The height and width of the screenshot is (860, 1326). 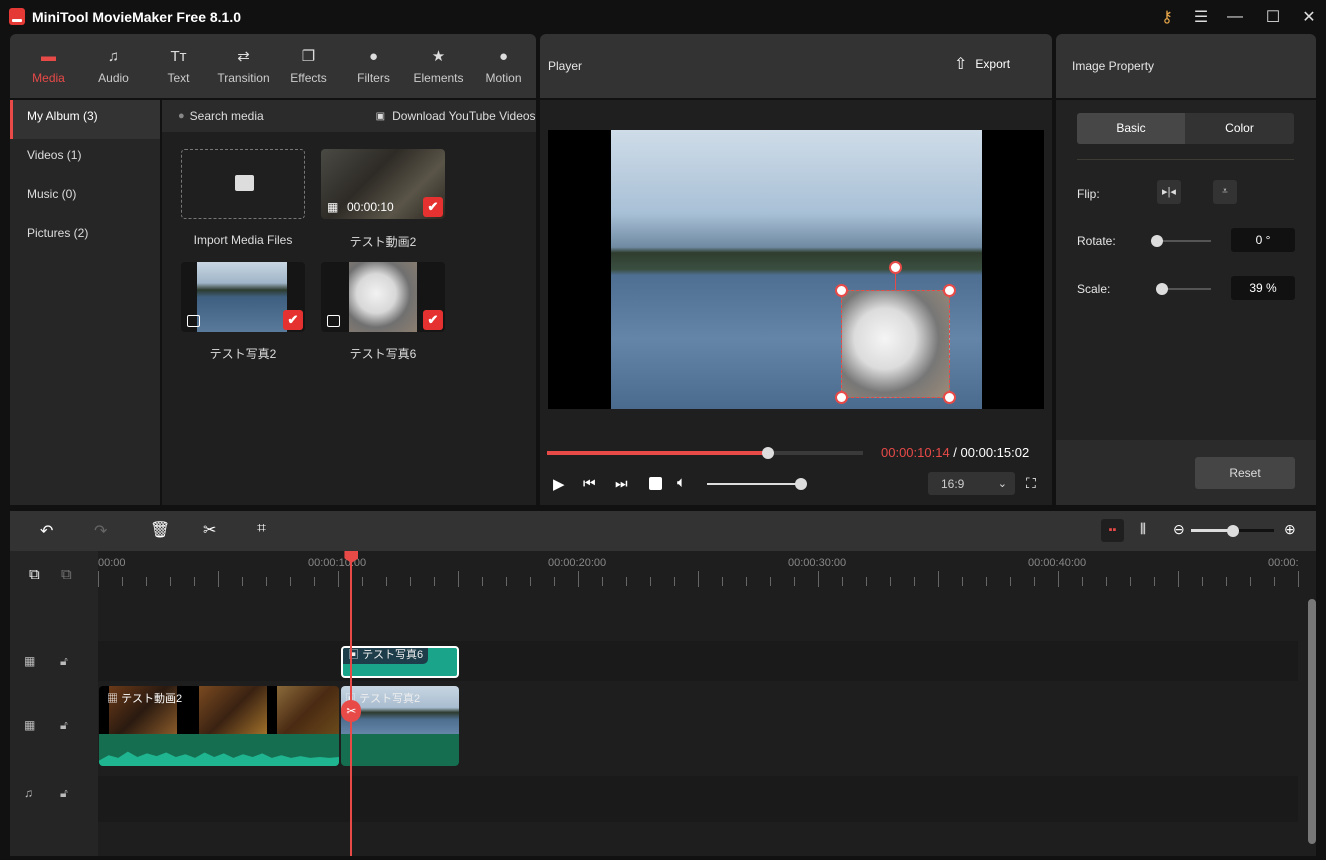 I want to click on title-bar: MiniTool MovieMaker Free 8.1.0 ⚷ ☰ — ☐ ✕, so click(x=663, y=17).